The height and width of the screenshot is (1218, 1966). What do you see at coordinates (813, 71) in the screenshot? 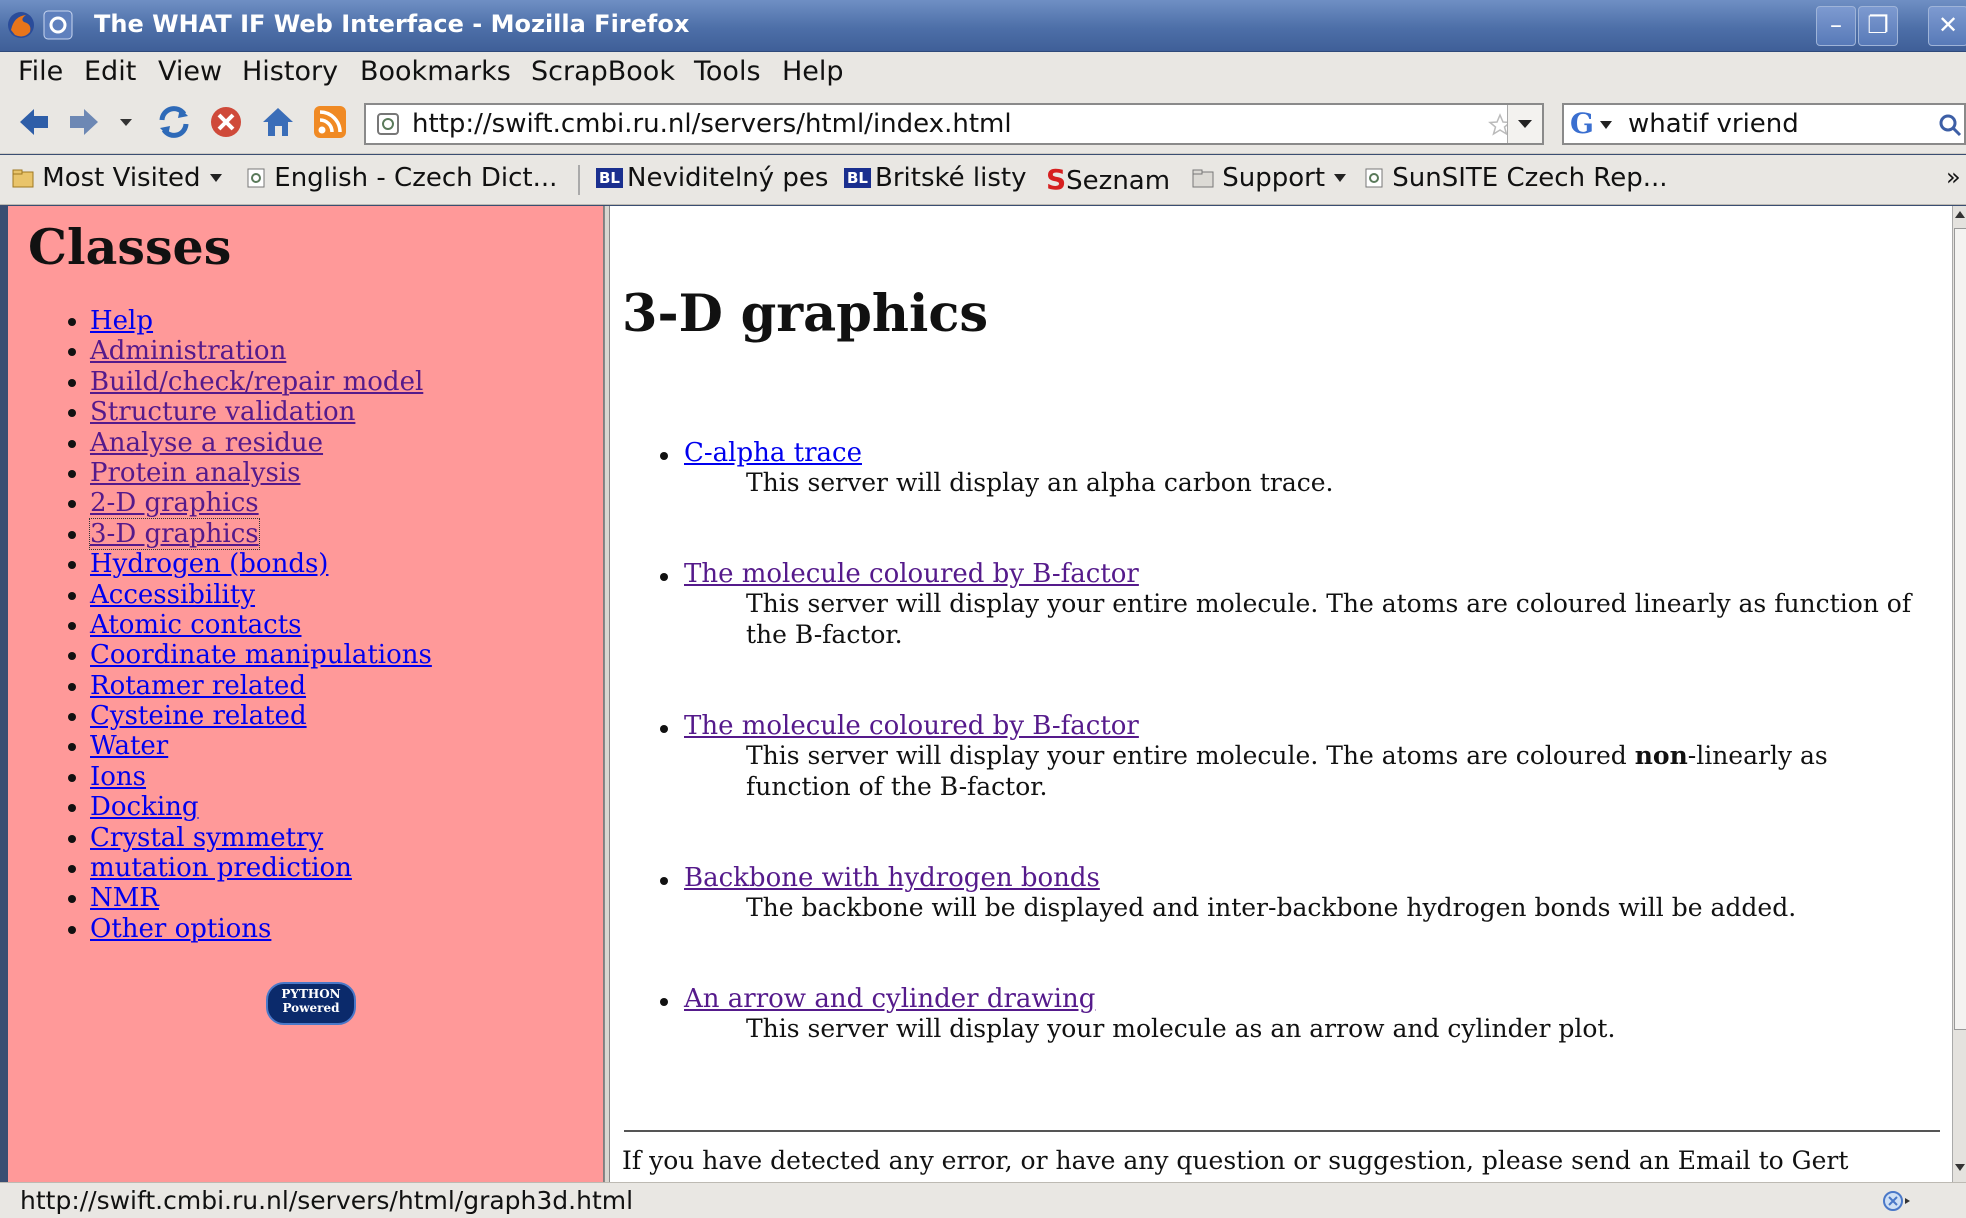
I see `menu-help: Help` at bounding box center [813, 71].